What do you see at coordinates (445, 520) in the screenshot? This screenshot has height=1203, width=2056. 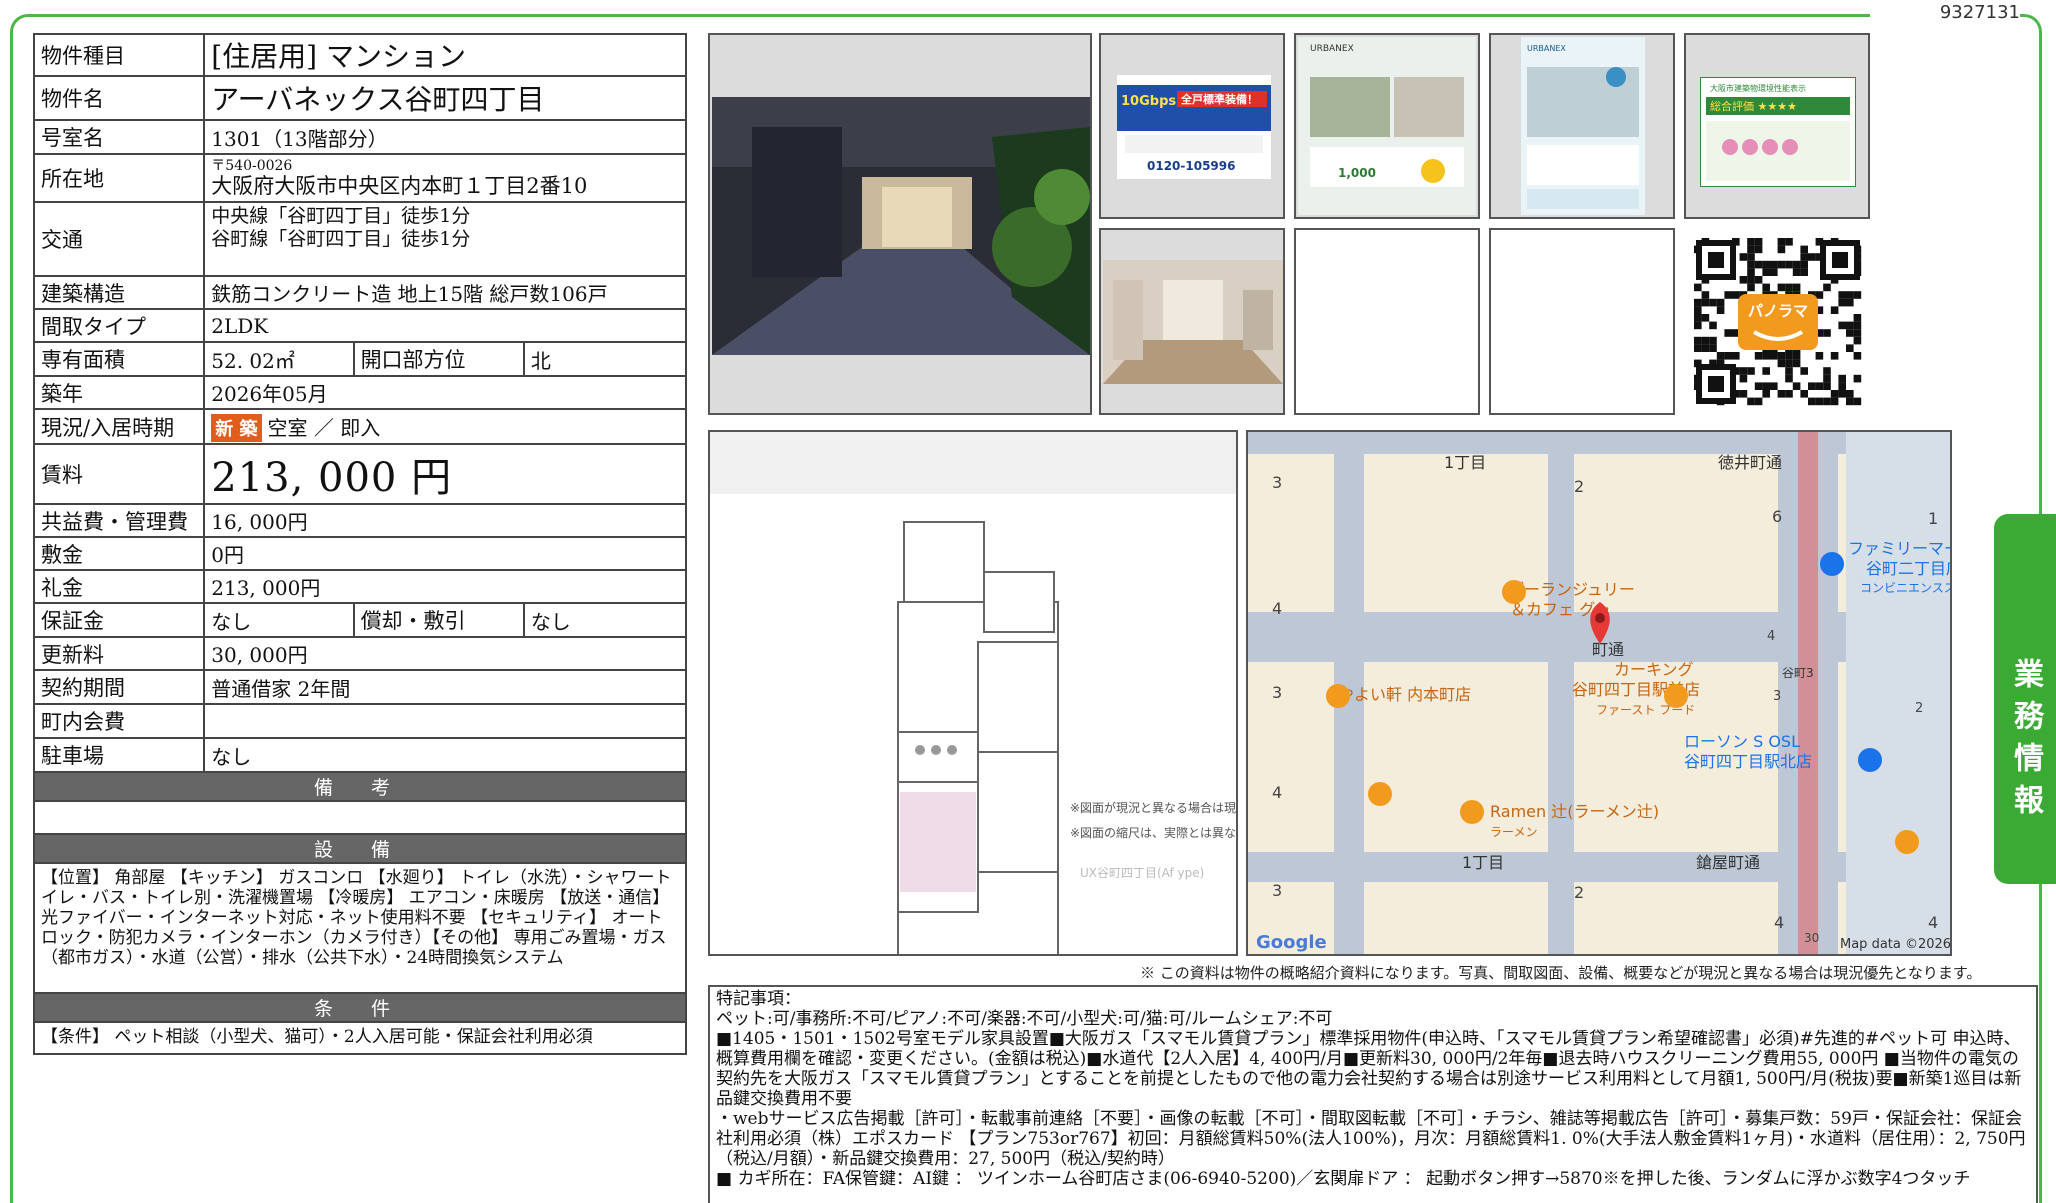 I see `fee-value: 16, 000円` at bounding box center [445, 520].